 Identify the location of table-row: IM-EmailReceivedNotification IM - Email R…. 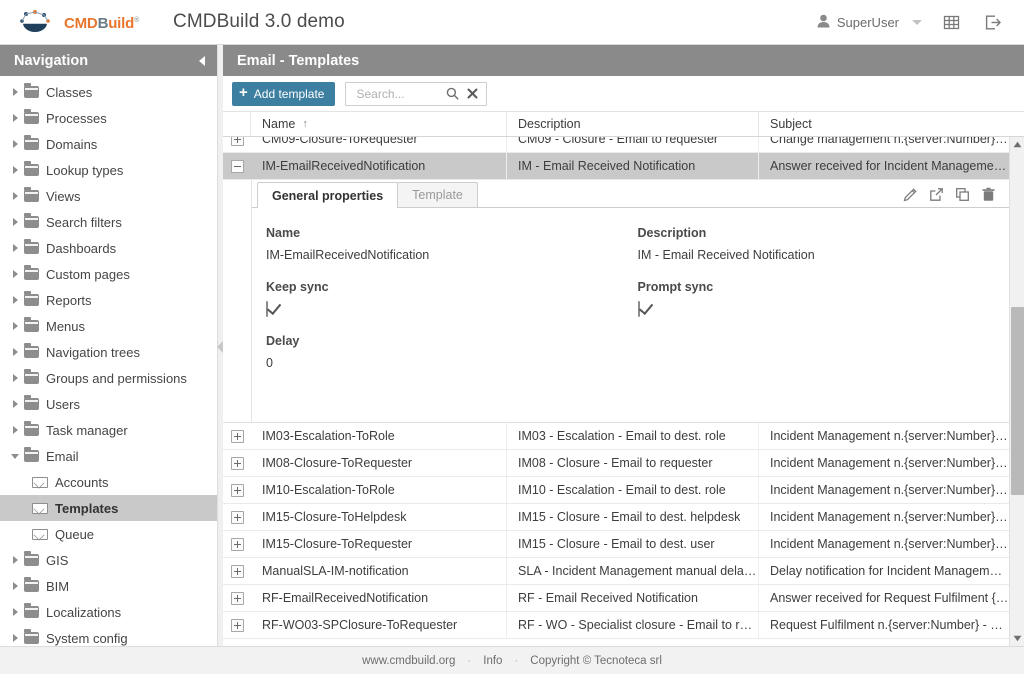
(616, 166).